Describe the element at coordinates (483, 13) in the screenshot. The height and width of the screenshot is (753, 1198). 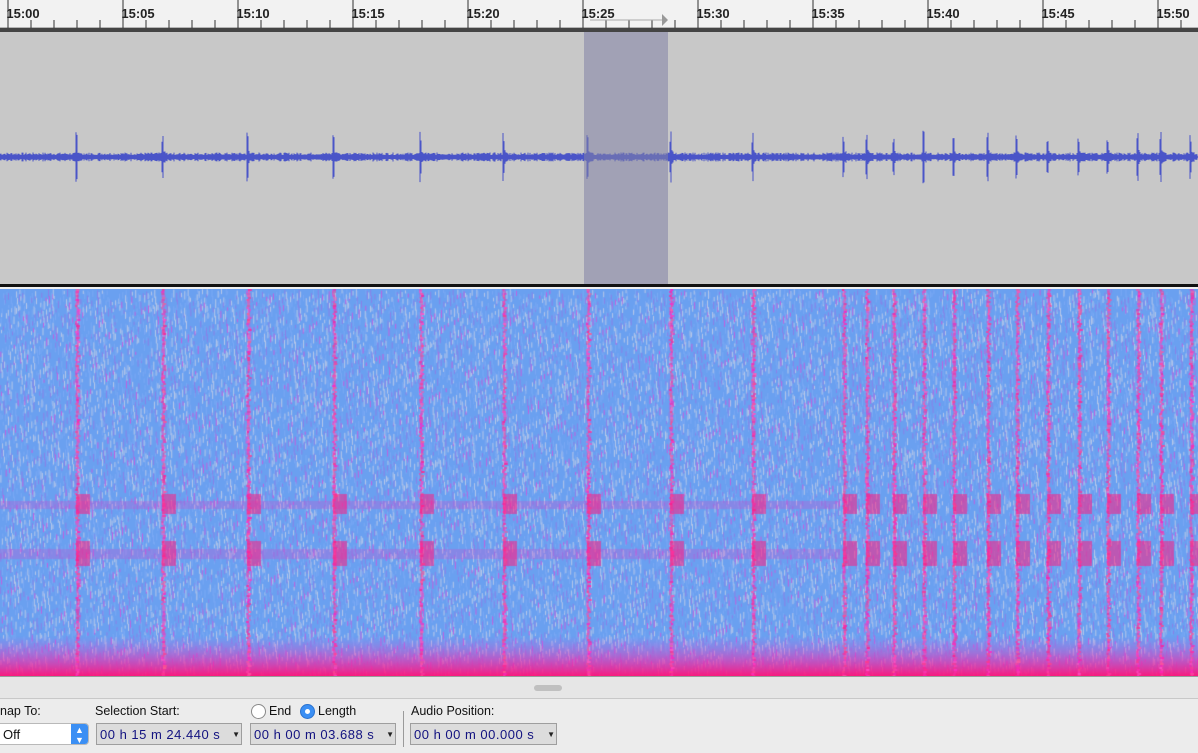
I see `ruler-label-4: 15:20` at that location.